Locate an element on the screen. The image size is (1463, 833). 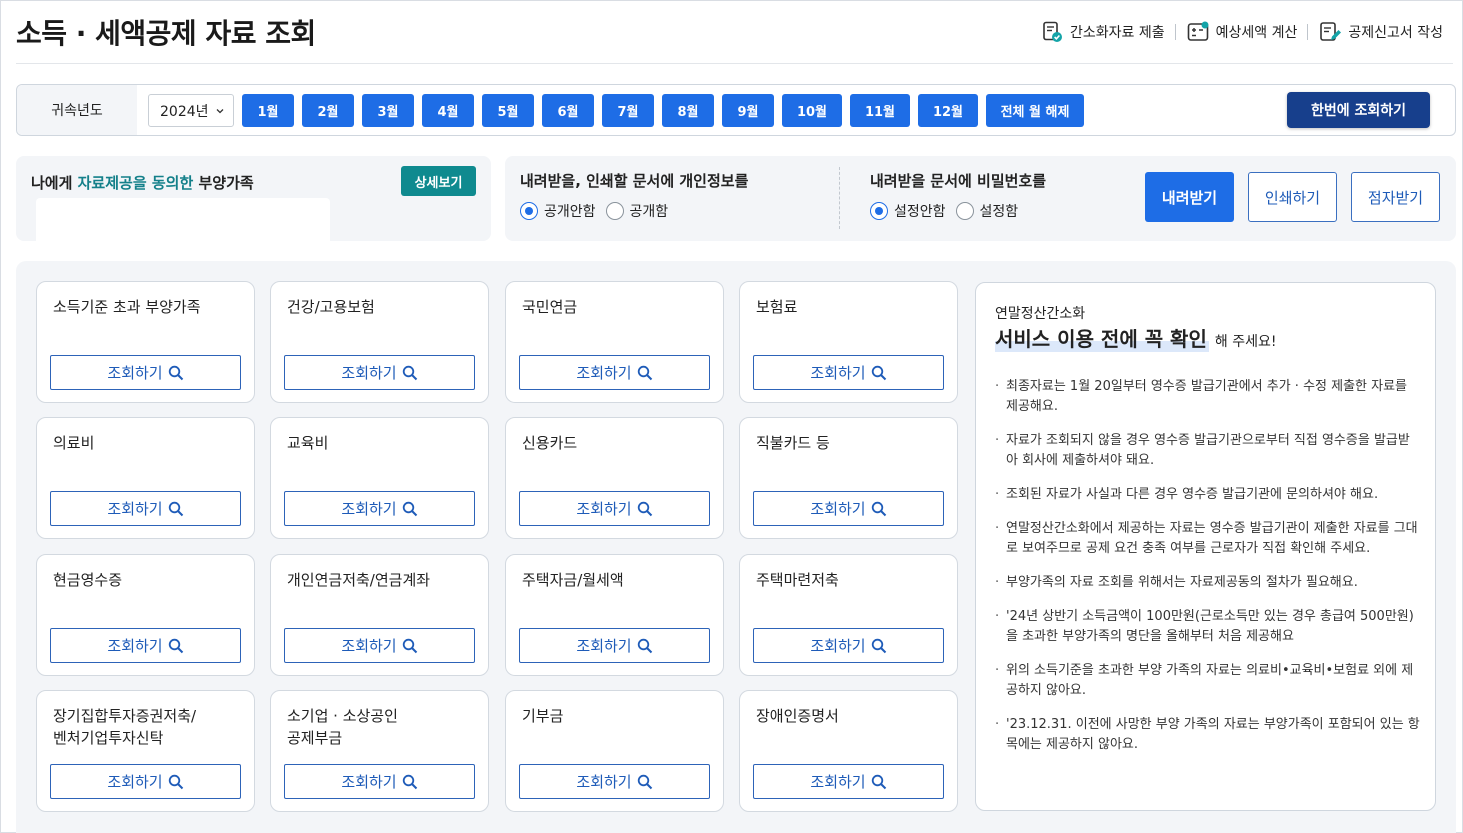
month-button-7: 7월 is located at coordinates (628, 110).